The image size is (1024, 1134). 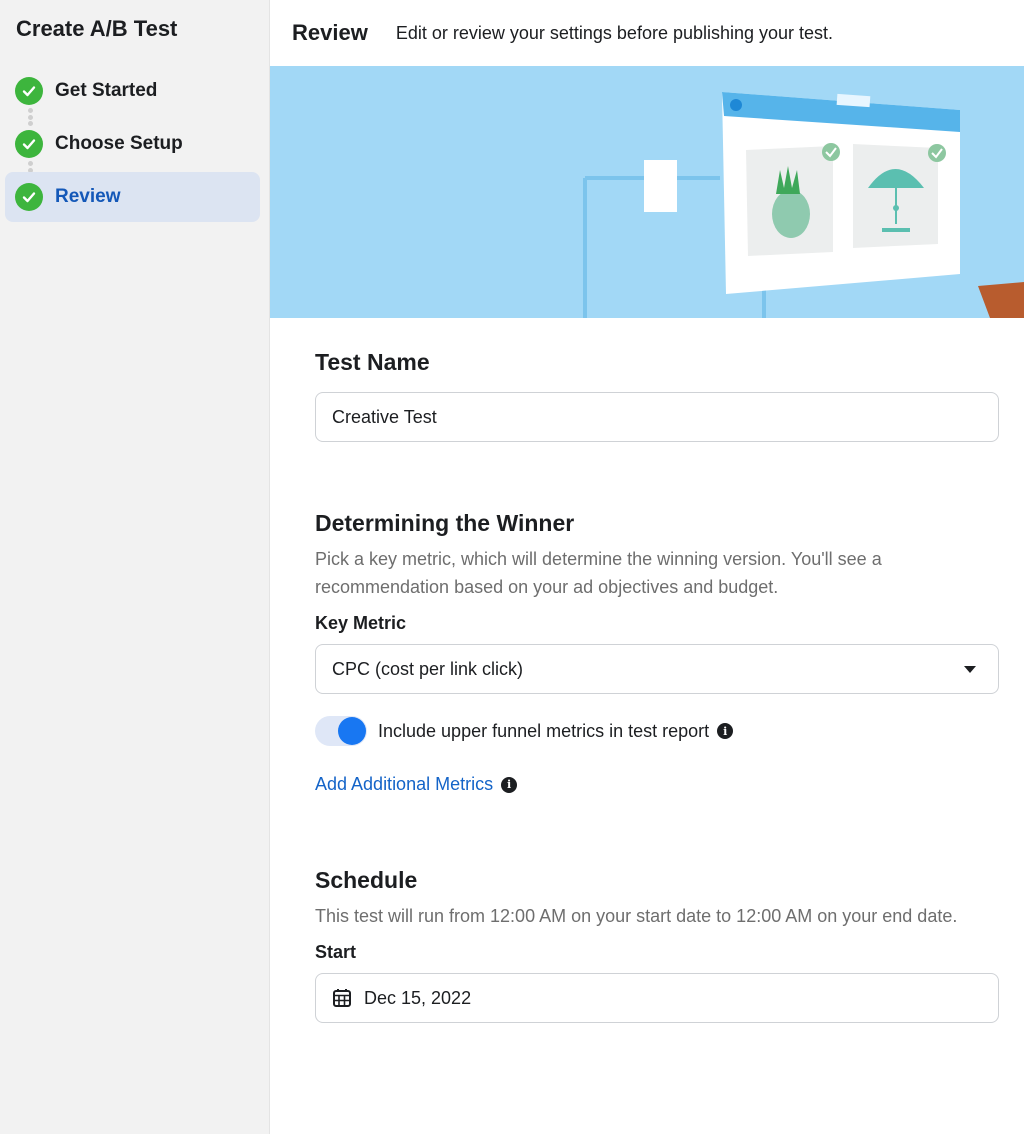 I want to click on start-date-input: Dec 15, 2022, so click(x=657, y=998).